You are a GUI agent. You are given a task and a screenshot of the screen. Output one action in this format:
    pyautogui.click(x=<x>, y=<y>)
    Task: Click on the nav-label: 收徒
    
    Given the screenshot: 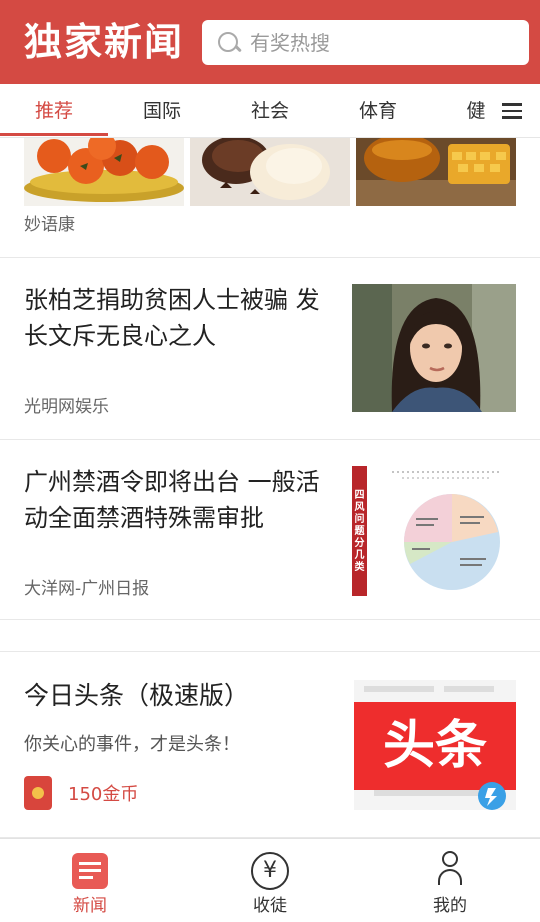 What is the action you would take?
    pyautogui.click(x=270, y=906)
    